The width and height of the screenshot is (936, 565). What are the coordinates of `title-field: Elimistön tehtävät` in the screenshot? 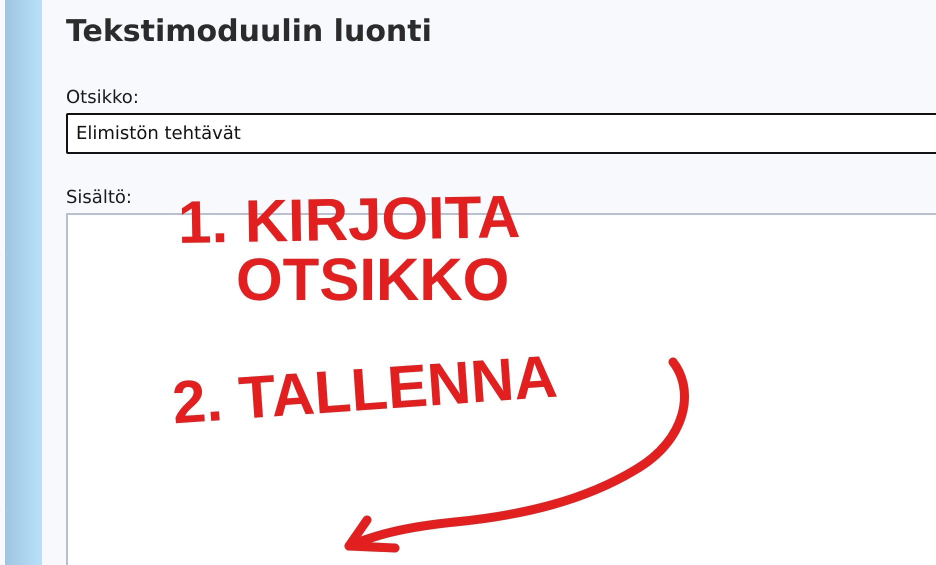 It's located at (501, 133).